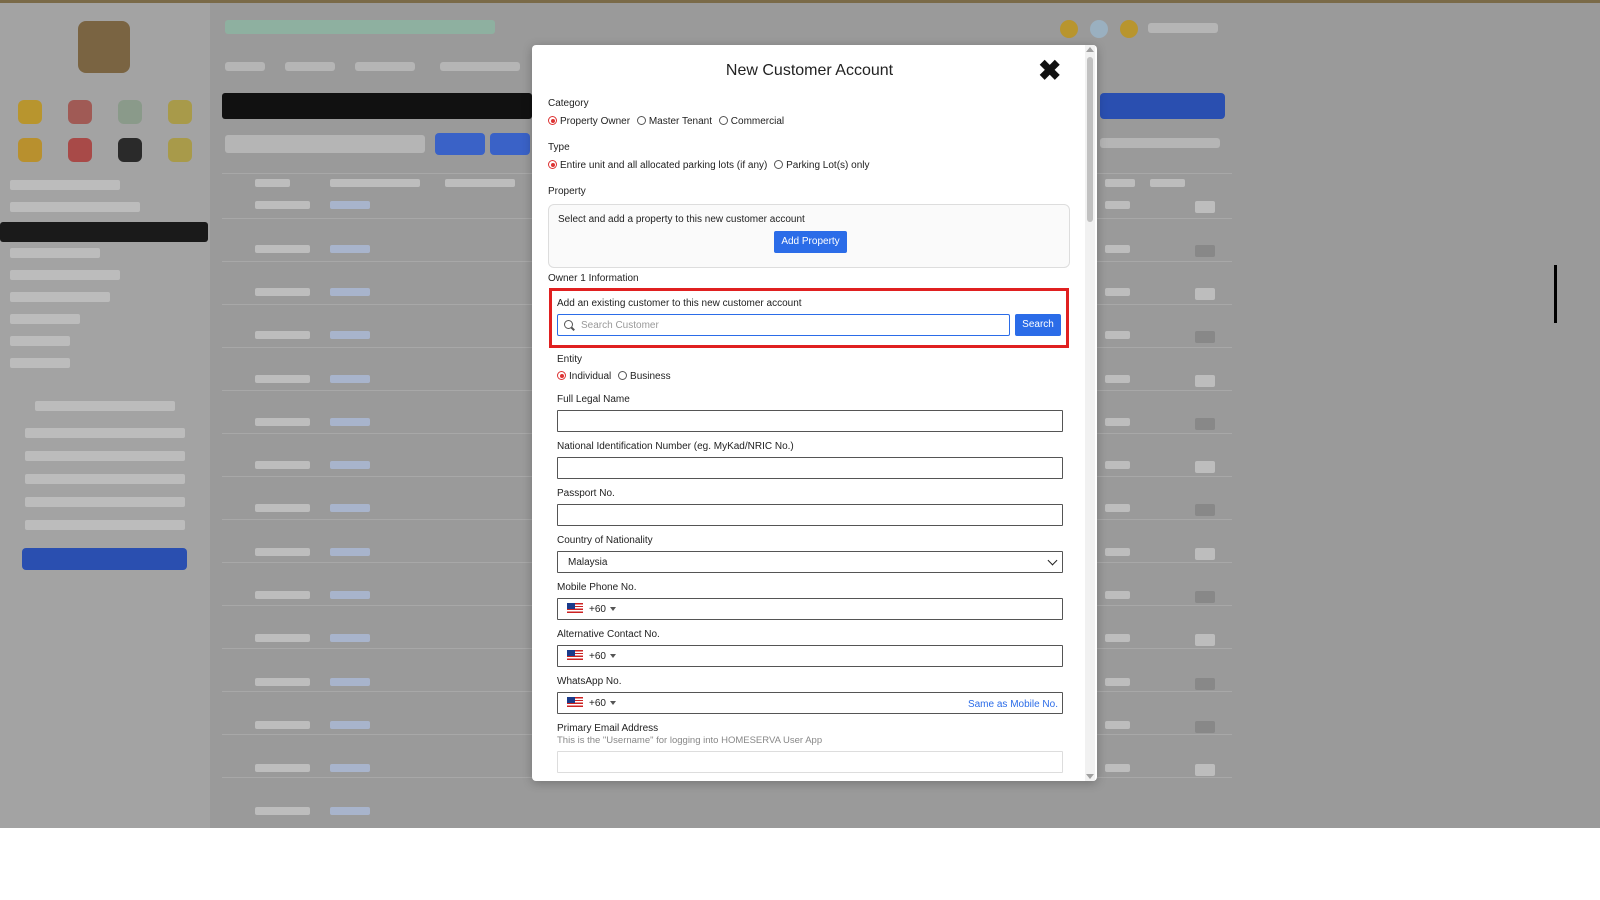  Describe the element at coordinates (360, 27) in the screenshot. I see `page-breadcrumb` at that location.